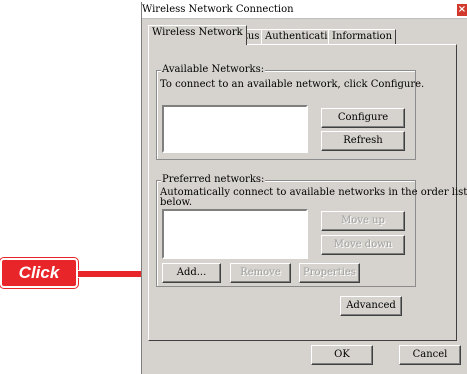 This screenshot has width=467, height=374. What do you see at coordinates (235, 234) in the screenshot?
I see `preferred-networks-list` at bounding box center [235, 234].